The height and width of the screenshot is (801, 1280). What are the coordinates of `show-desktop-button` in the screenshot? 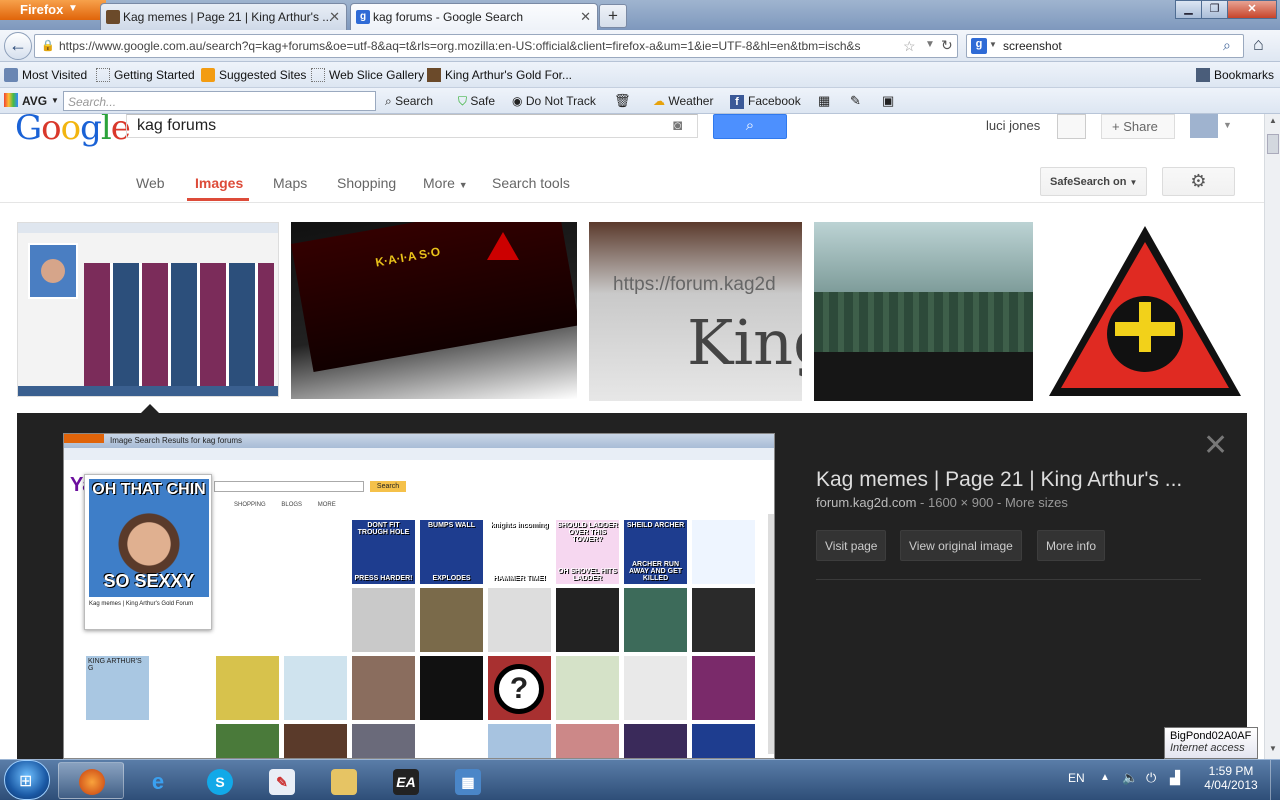 It's located at (1275, 780).